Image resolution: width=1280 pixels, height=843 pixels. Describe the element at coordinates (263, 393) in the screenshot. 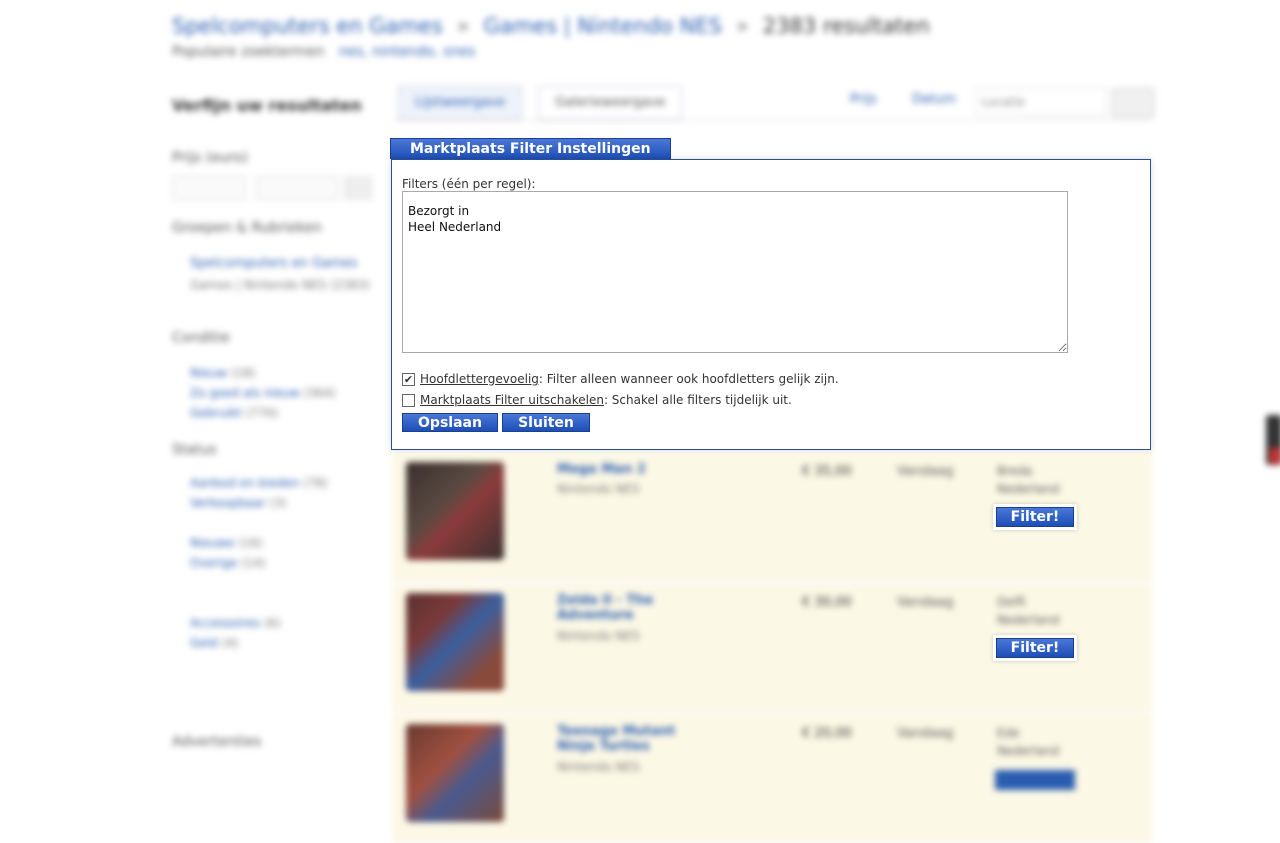

I see `sidebar-link: Zo goed als nieuw (364)` at that location.